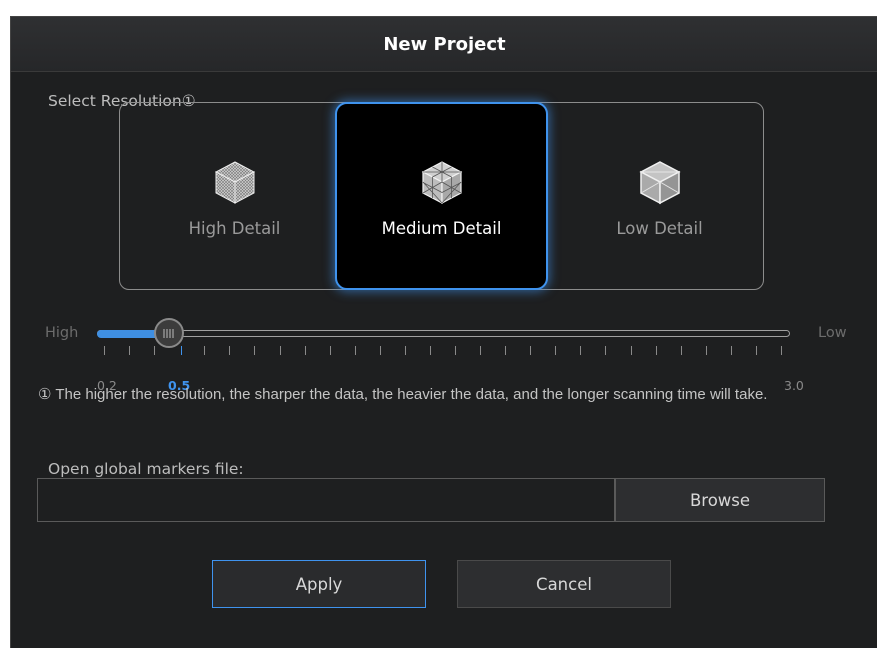 This screenshot has width=877, height=648. I want to click on dialog-title: New Project, so click(444, 44).